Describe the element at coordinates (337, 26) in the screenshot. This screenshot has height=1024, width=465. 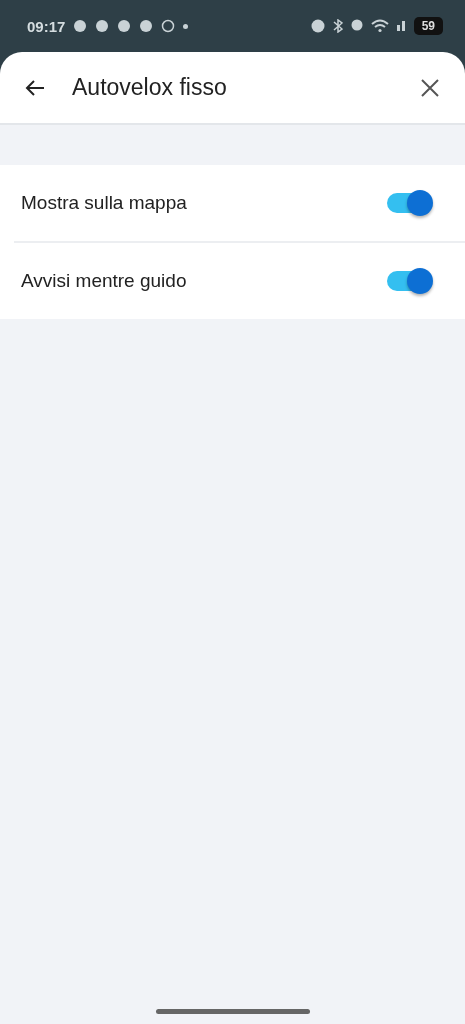
I see `bluetooth-icon` at that location.